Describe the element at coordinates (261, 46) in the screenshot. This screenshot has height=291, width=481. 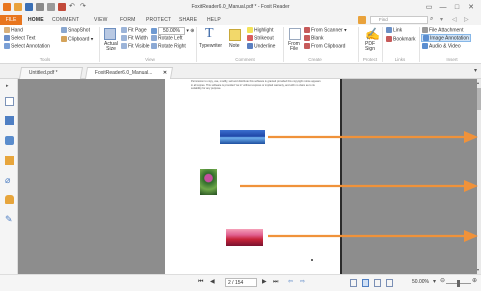
I see `underline-button: Underline` at that location.